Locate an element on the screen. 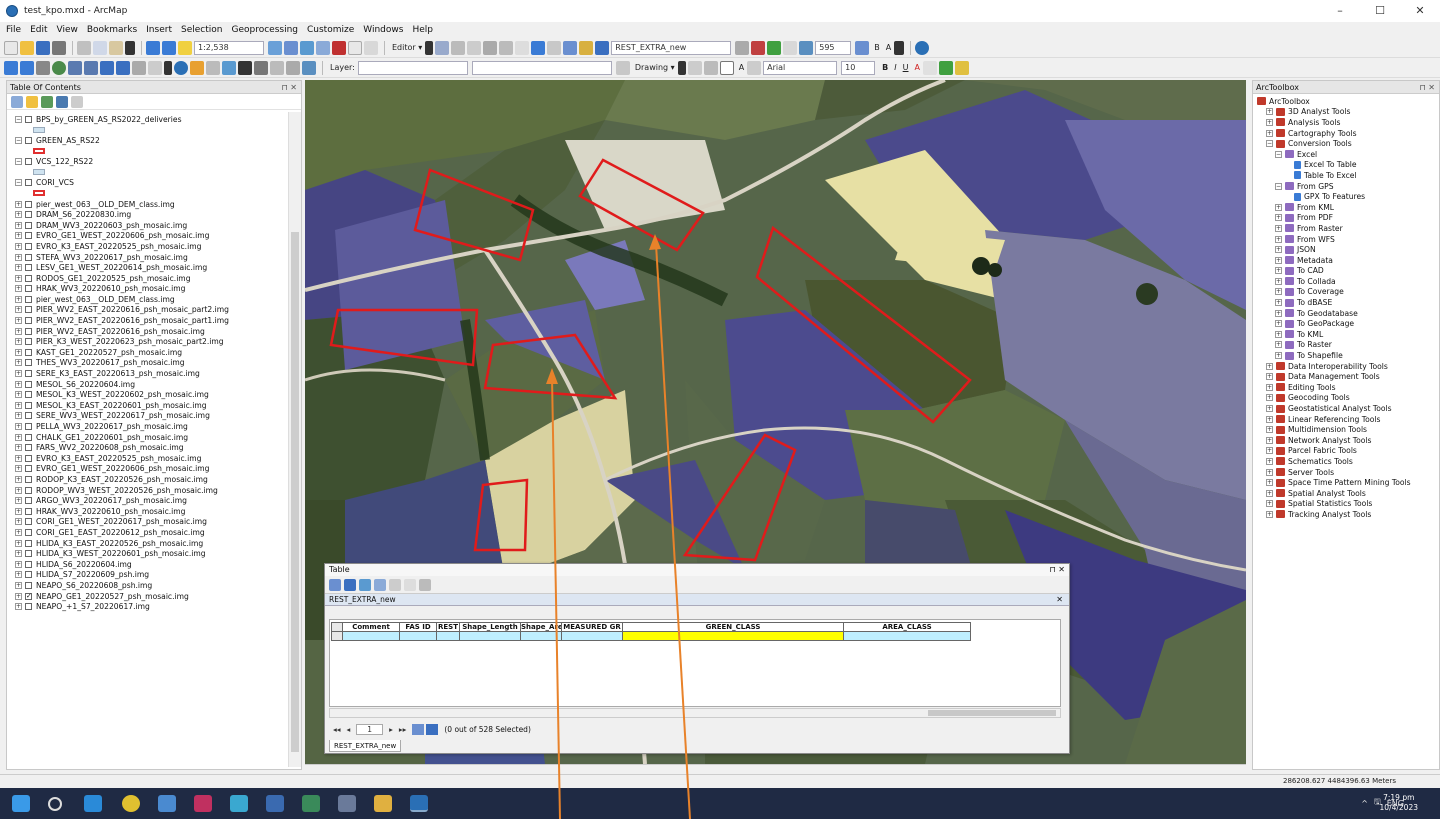  toolset-item: + JSON is located at coordinates (1346, 249).